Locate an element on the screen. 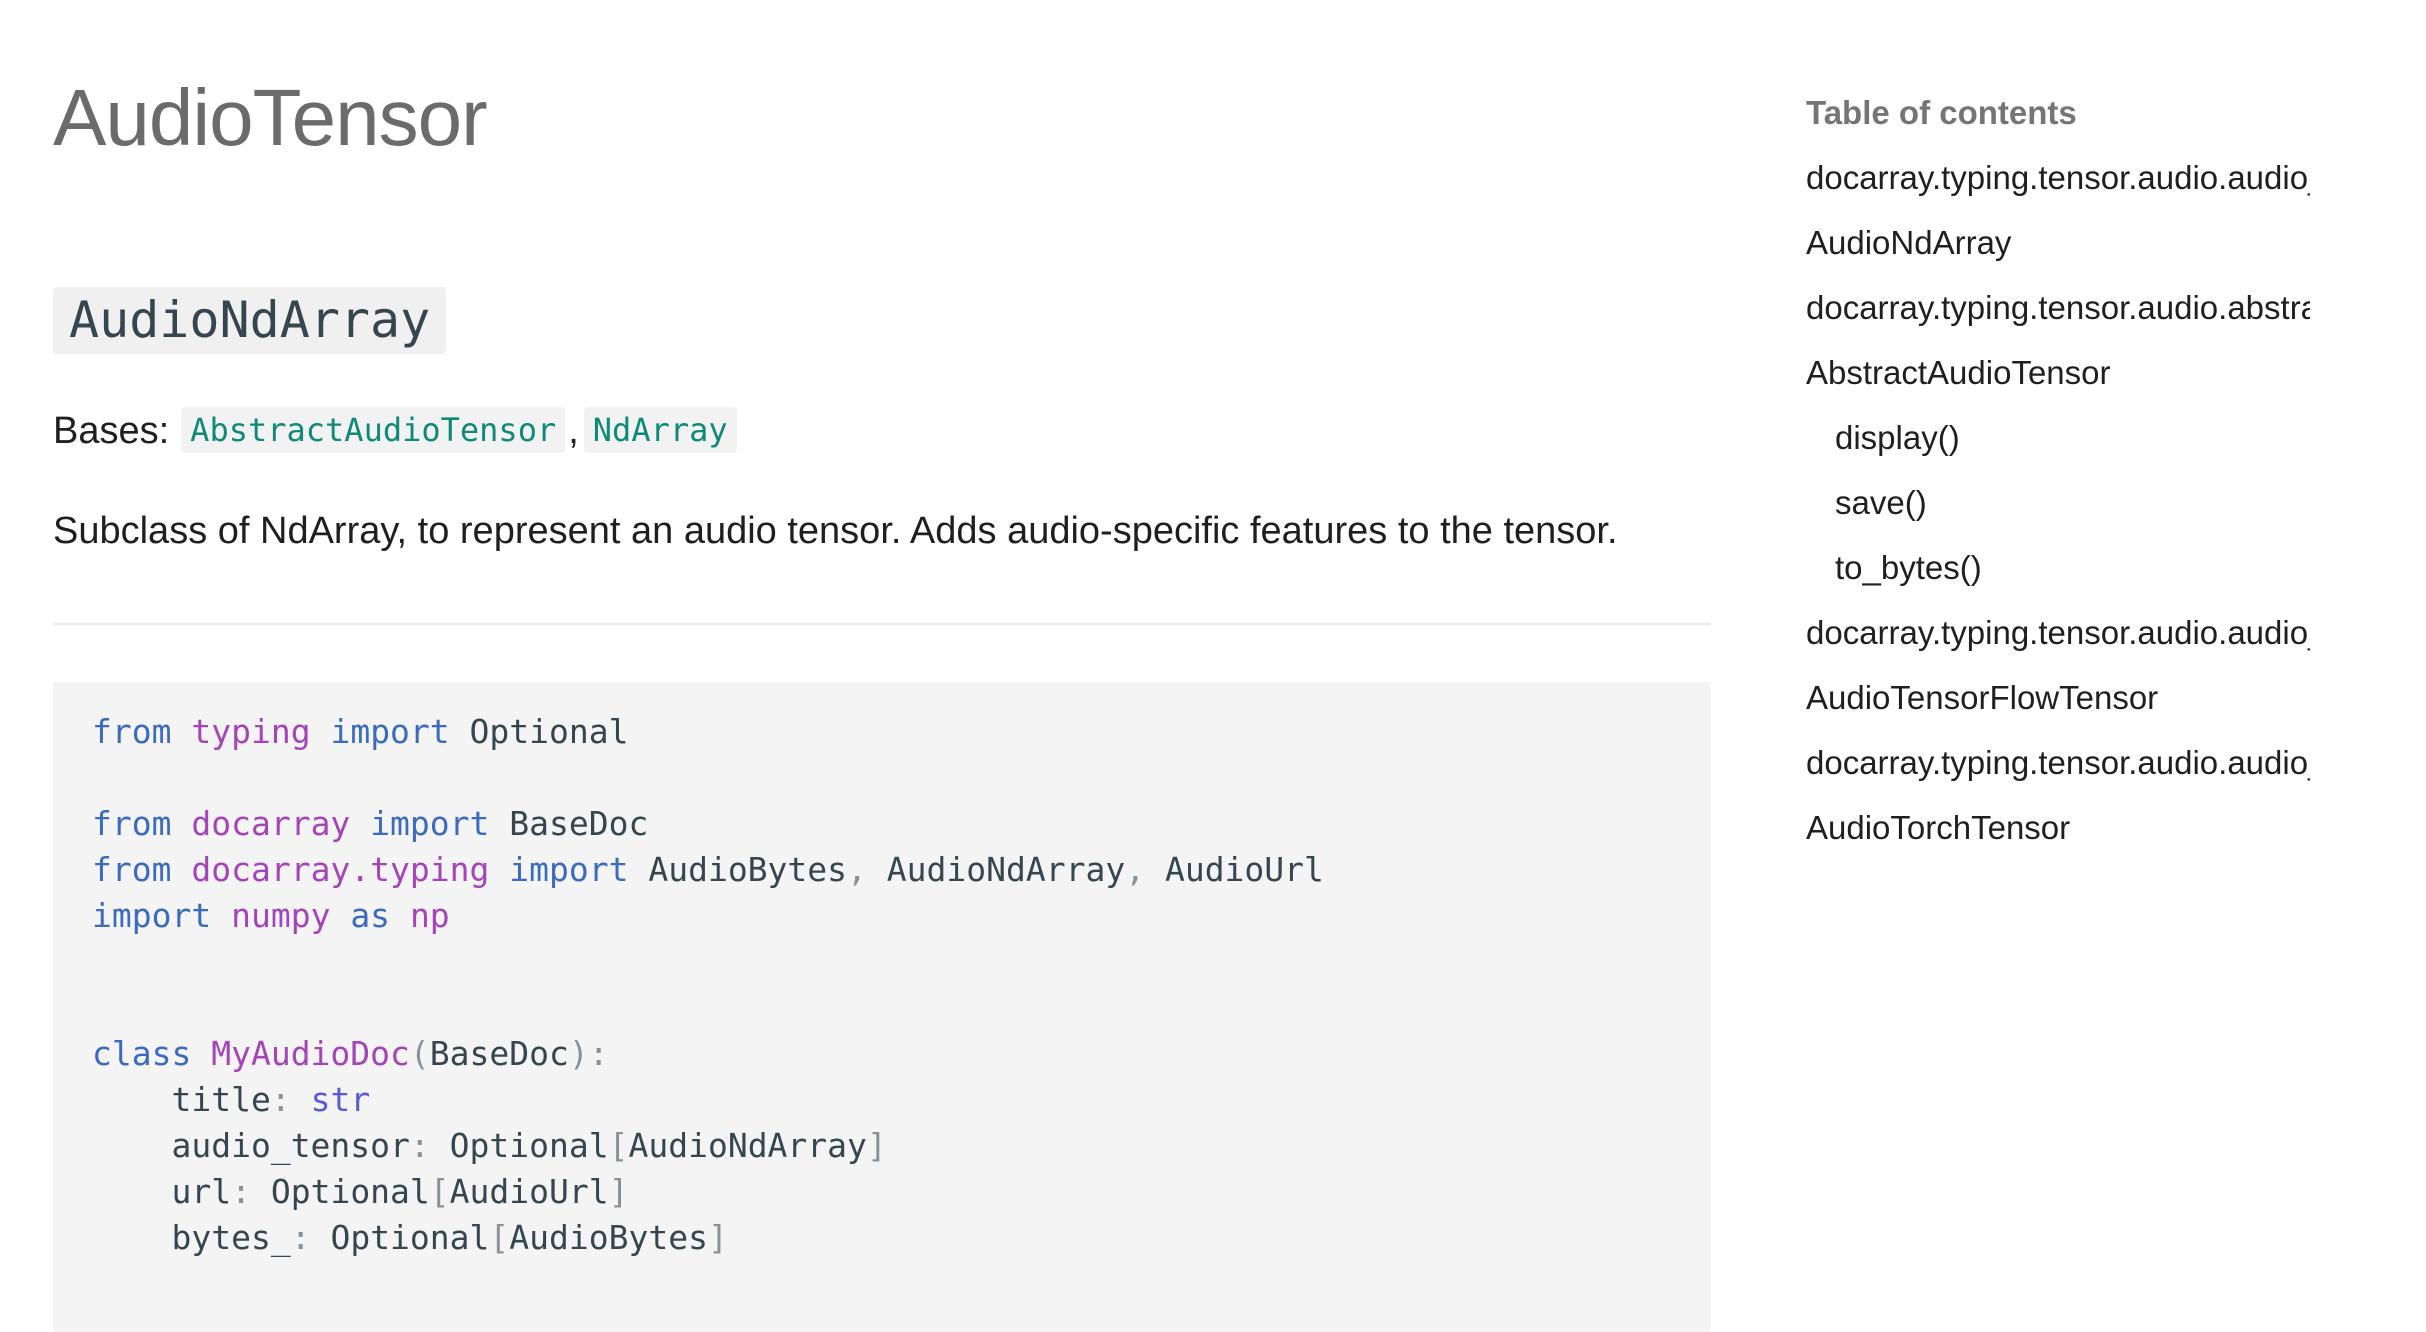  page-title: AudioTensor is located at coordinates (270, 117).